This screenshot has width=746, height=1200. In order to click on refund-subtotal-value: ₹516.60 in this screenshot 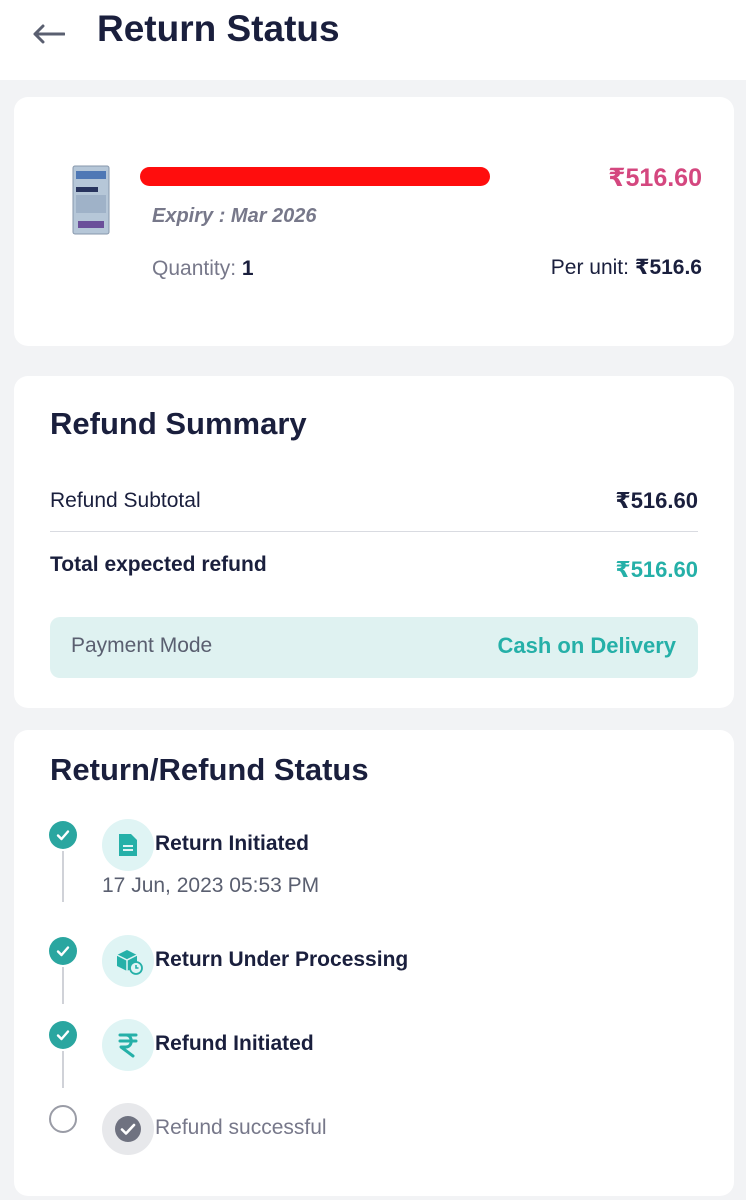, I will do `click(656, 500)`.